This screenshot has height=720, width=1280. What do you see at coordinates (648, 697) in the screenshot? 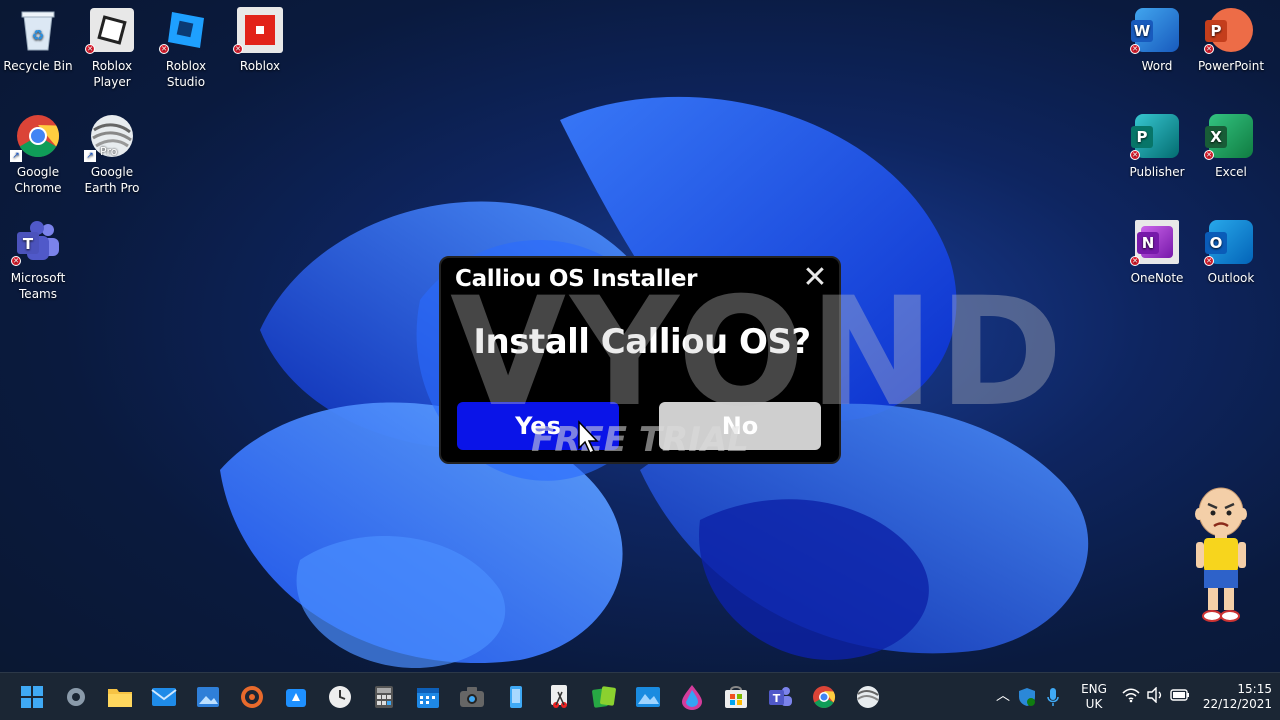
I see `maps-icon` at bounding box center [648, 697].